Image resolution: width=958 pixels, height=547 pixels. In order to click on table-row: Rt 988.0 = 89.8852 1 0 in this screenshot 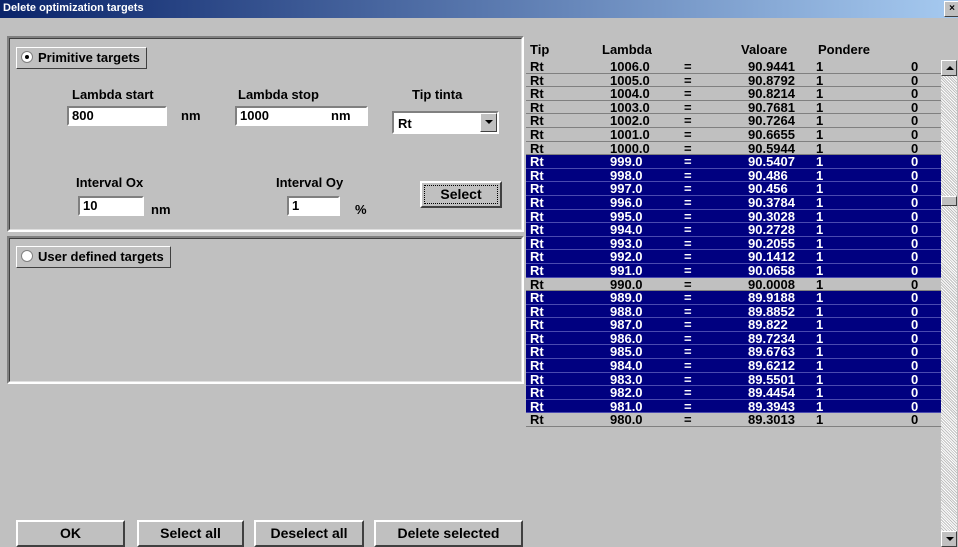, I will do `click(733, 311)`.